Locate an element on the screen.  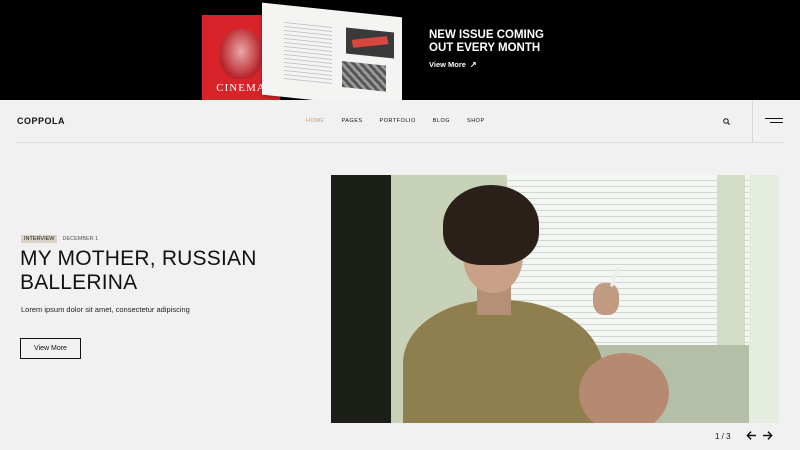
post-date: DECEMBER 1 is located at coordinates (80, 239).